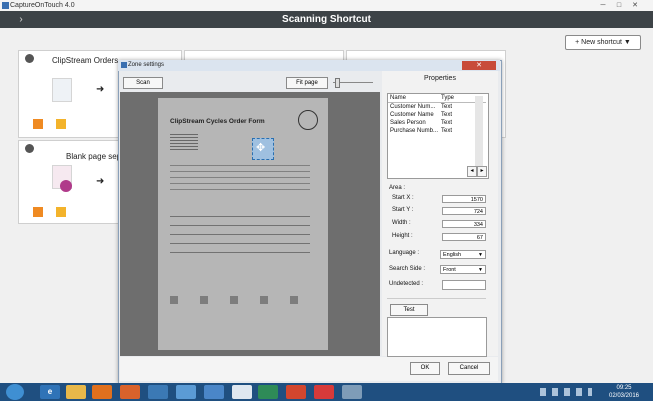  Describe the element at coordinates (353, 82) in the screenshot. I see `zoom-slider` at that location.